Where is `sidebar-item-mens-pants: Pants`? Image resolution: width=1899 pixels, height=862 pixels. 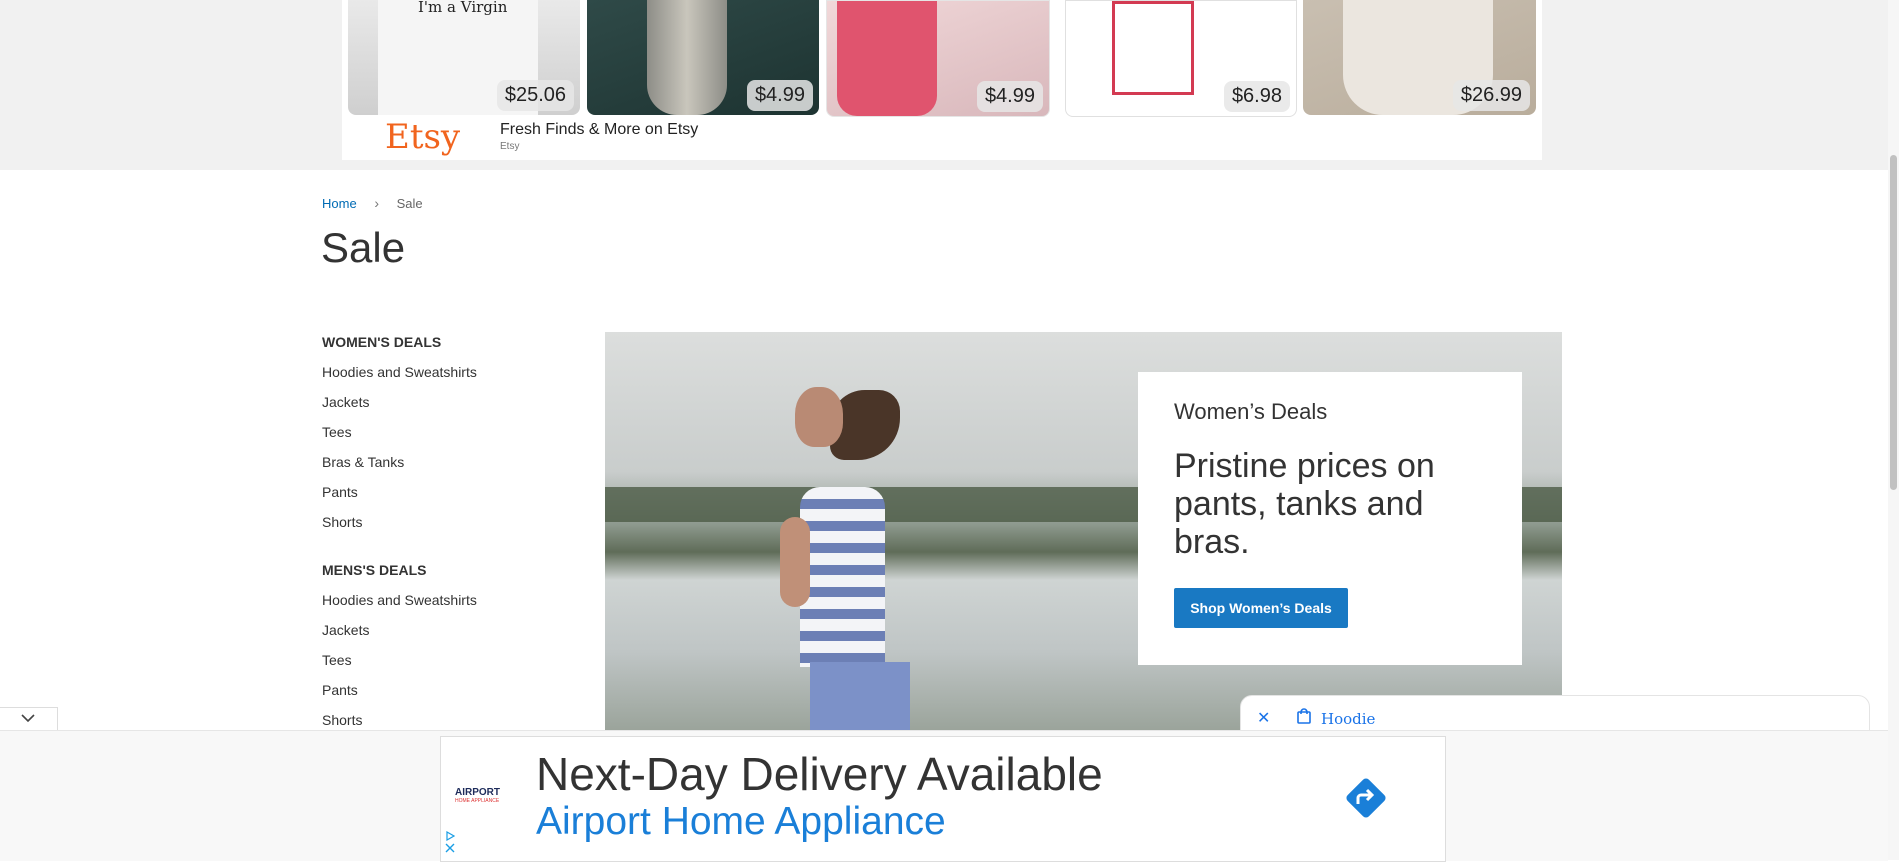 sidebar-item-mens-pants: Pants is located at coordinates (442, 695).